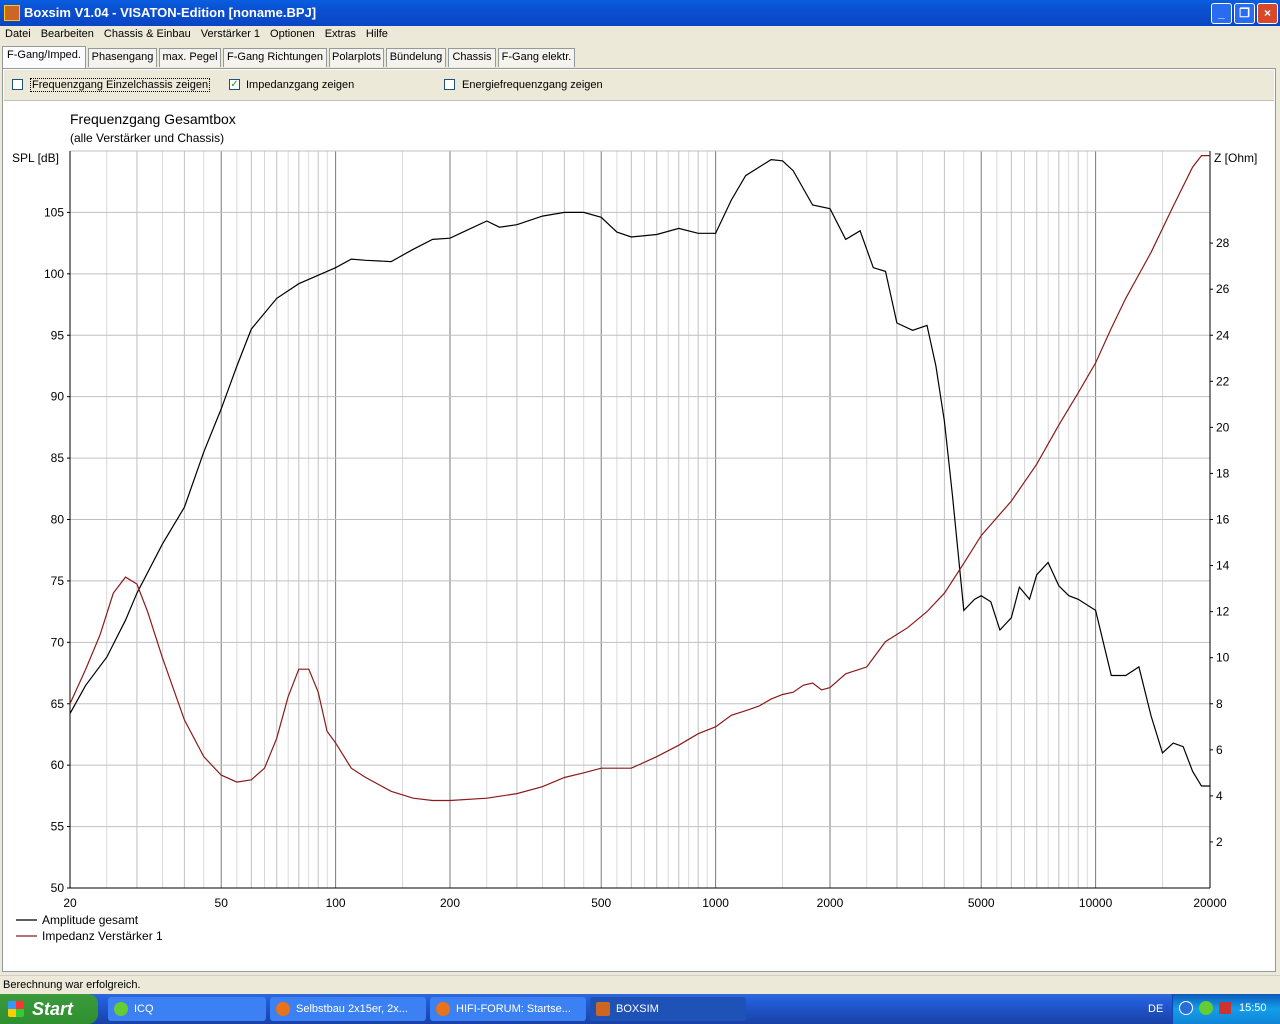 The height and width of the screenshot is (1024, 1280). Describe the element at coordinates (54, 274) in the screenshot. I see `y-tick-label: 100` at that location.